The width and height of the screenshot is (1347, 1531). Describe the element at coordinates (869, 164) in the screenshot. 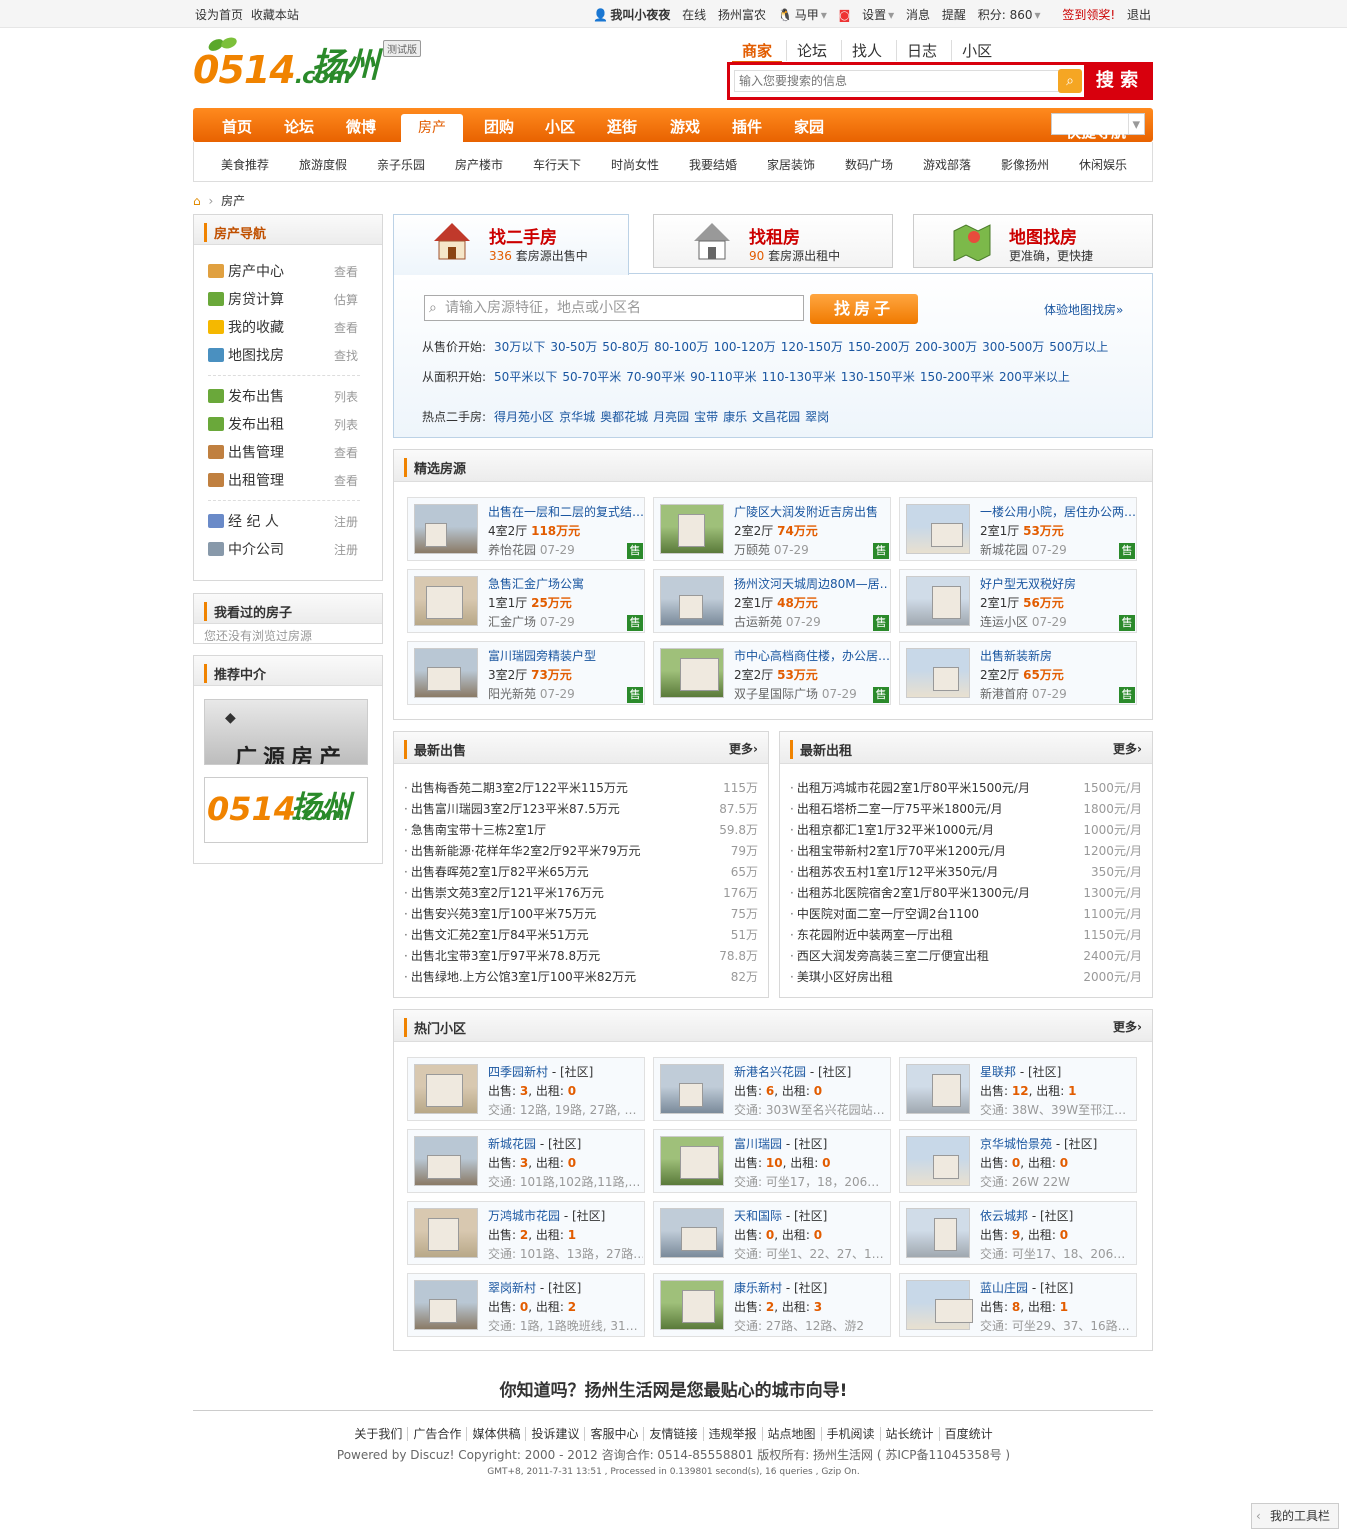

I see `subnav-item: 数码广场` at that location.